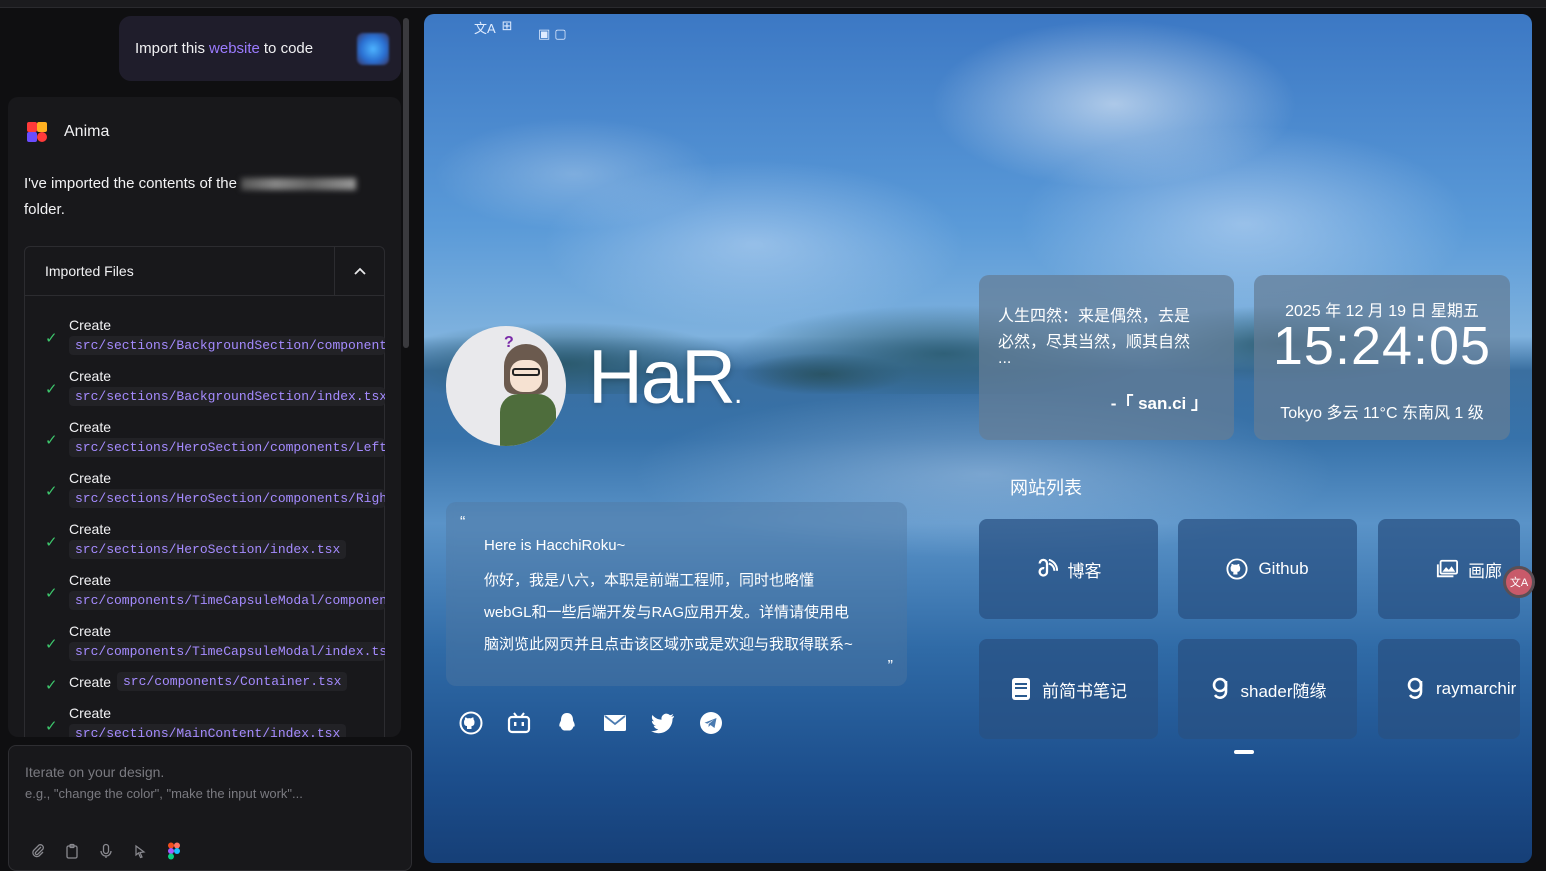  Describe the element at coordinates (463, 522) in the screenshot. I see `quote-open-mark: “` at that location.